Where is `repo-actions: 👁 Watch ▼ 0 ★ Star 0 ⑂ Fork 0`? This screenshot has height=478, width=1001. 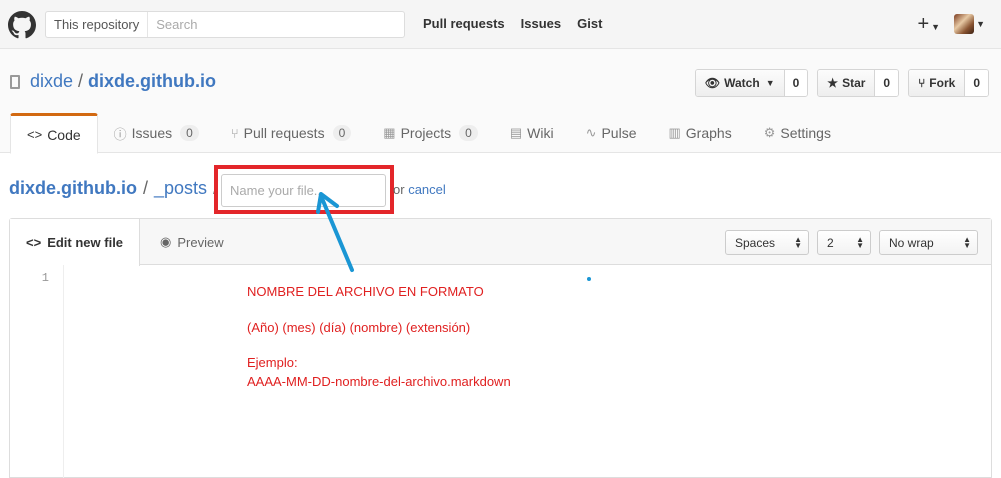 repo-actions: 👁 Watch ▼ 0 ★ Star 0 ⑂ Fork 0 is located at coordinates (841, 83).